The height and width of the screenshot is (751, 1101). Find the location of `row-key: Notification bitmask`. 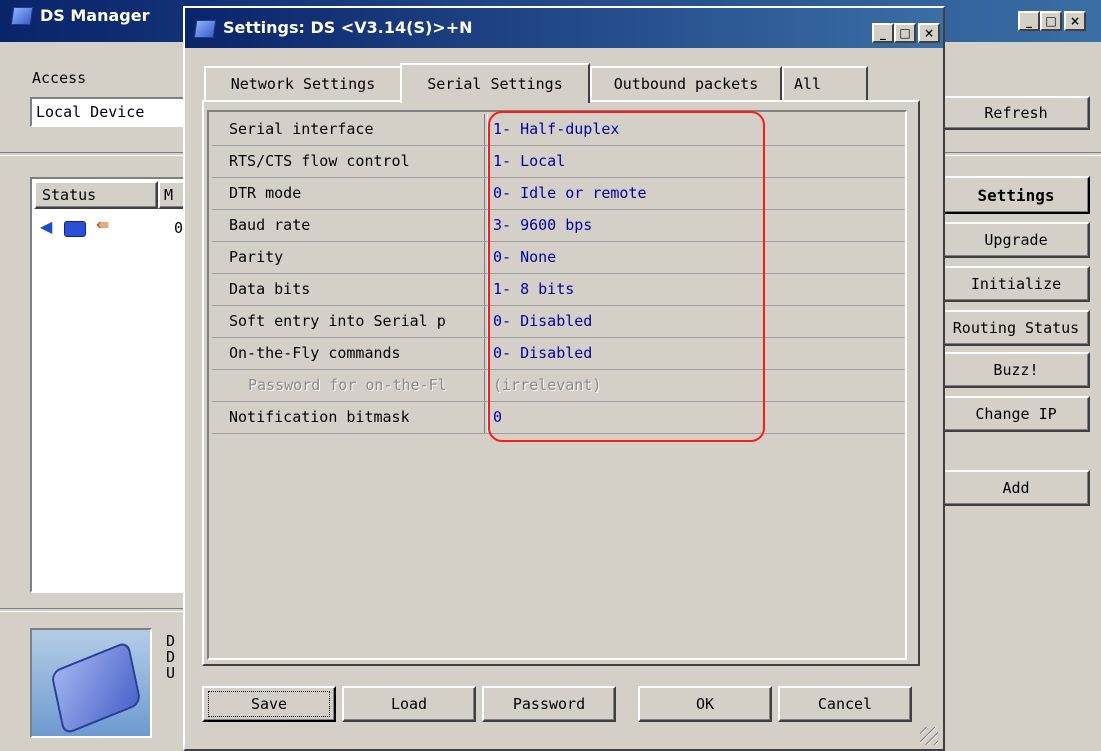

row-key: Notification bitmask is located at coordinates (319, 417).